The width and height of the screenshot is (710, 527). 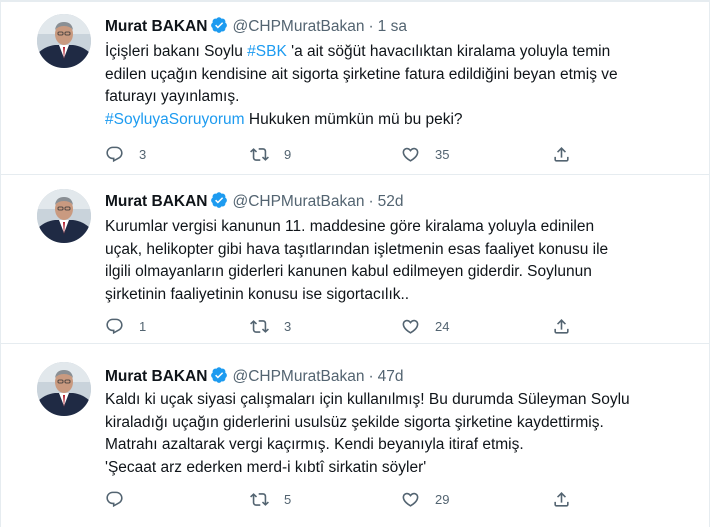 I want to click on tweet-time: 1 sa, so click(x=392, y=26).